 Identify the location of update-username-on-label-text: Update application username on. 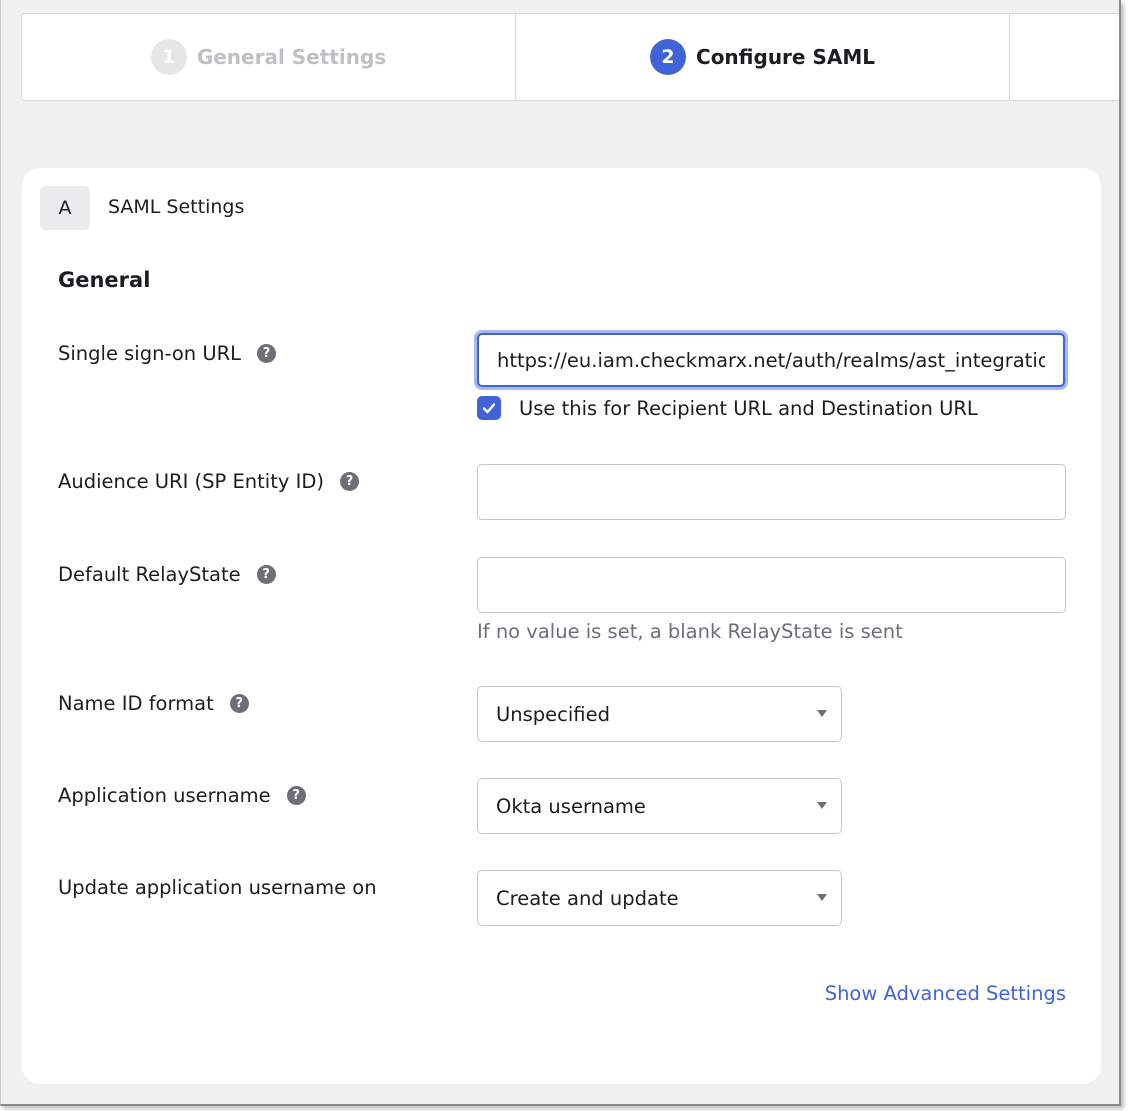
(217, 887).